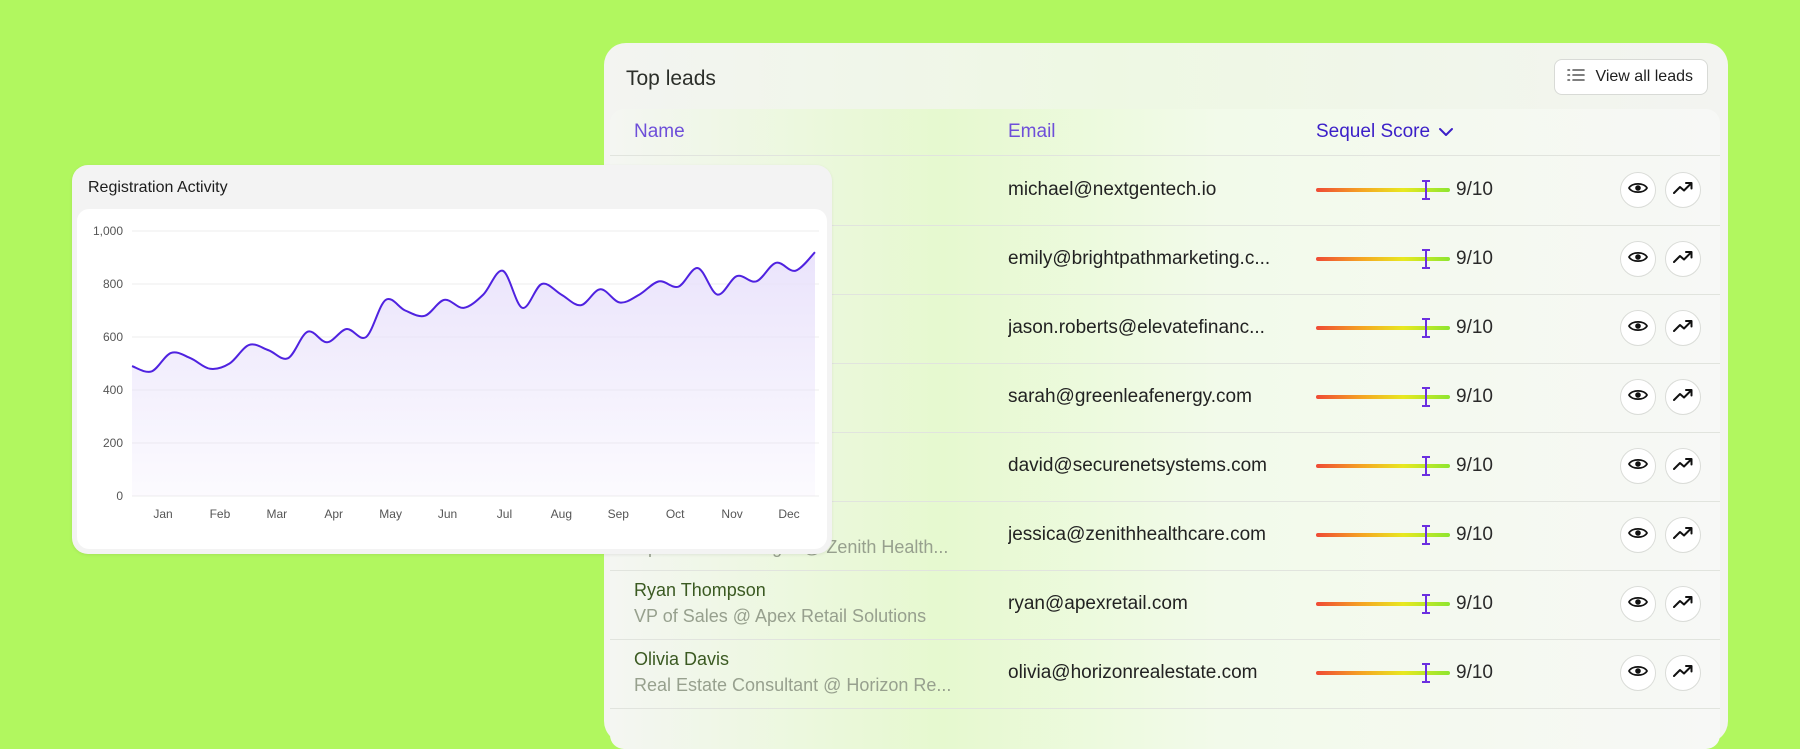 This screenshot has width=1800, height=749. Describe the element at coordinates (113, 390) in the screenshot. I see `y-tick-label: 400` at that location.